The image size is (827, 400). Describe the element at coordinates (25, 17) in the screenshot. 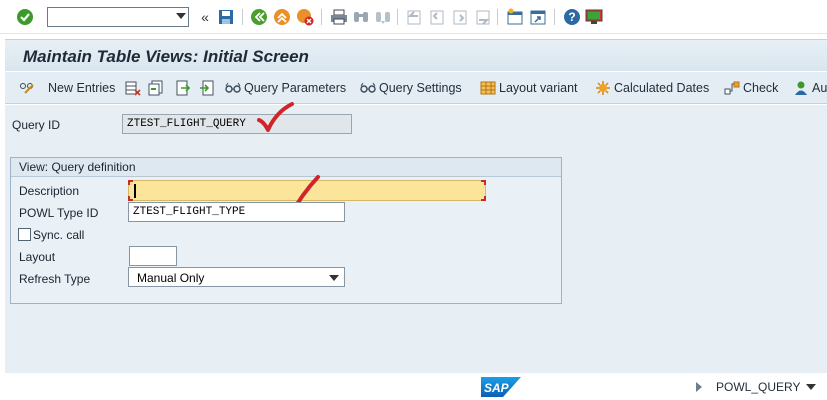

I see `enter-icon` at that location.